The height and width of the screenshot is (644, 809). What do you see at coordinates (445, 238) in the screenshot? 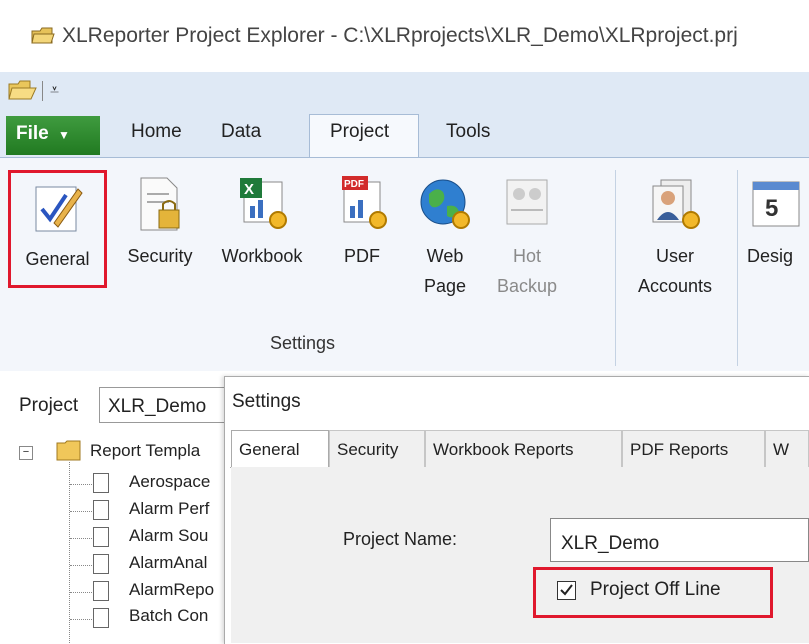
I see `web-page-button: Web Page` at bounding box center [445, 238].